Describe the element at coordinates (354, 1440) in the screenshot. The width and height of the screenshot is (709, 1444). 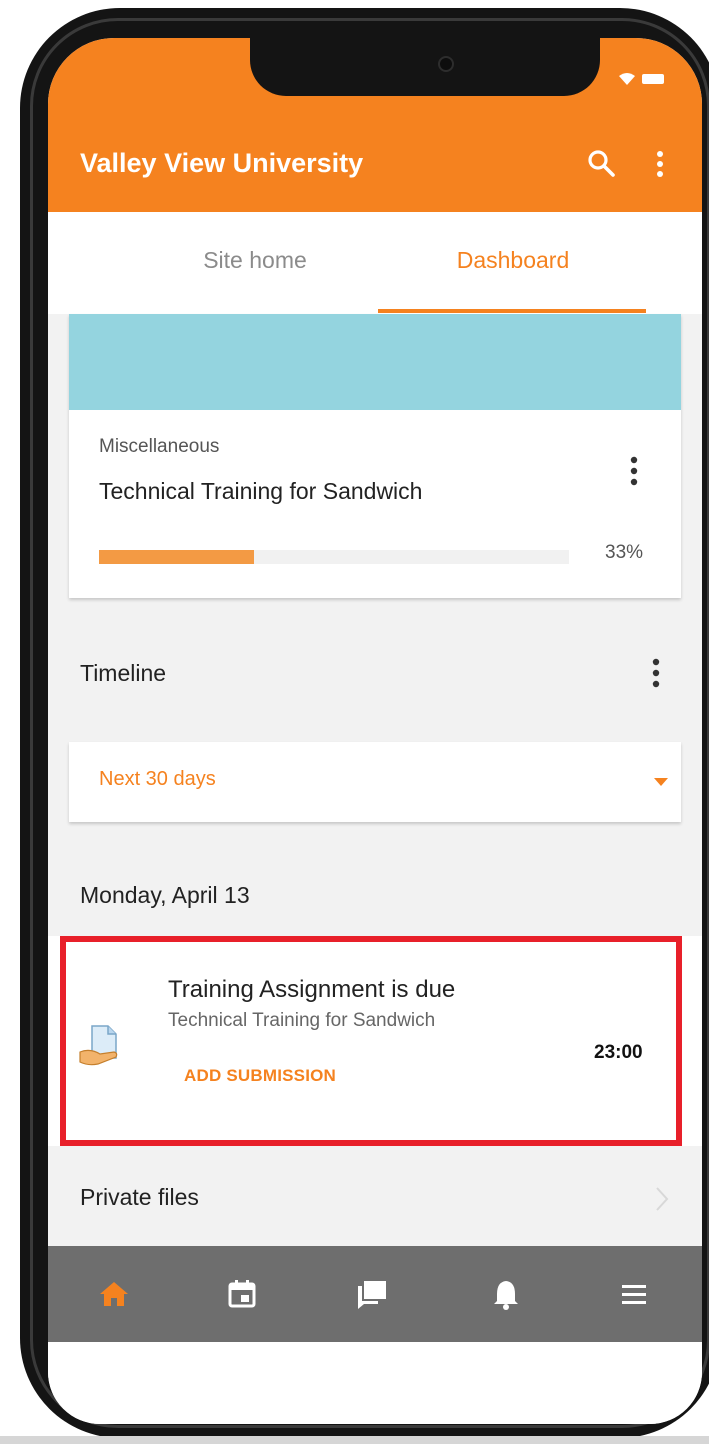
I see `bottom-shadow` at that location.